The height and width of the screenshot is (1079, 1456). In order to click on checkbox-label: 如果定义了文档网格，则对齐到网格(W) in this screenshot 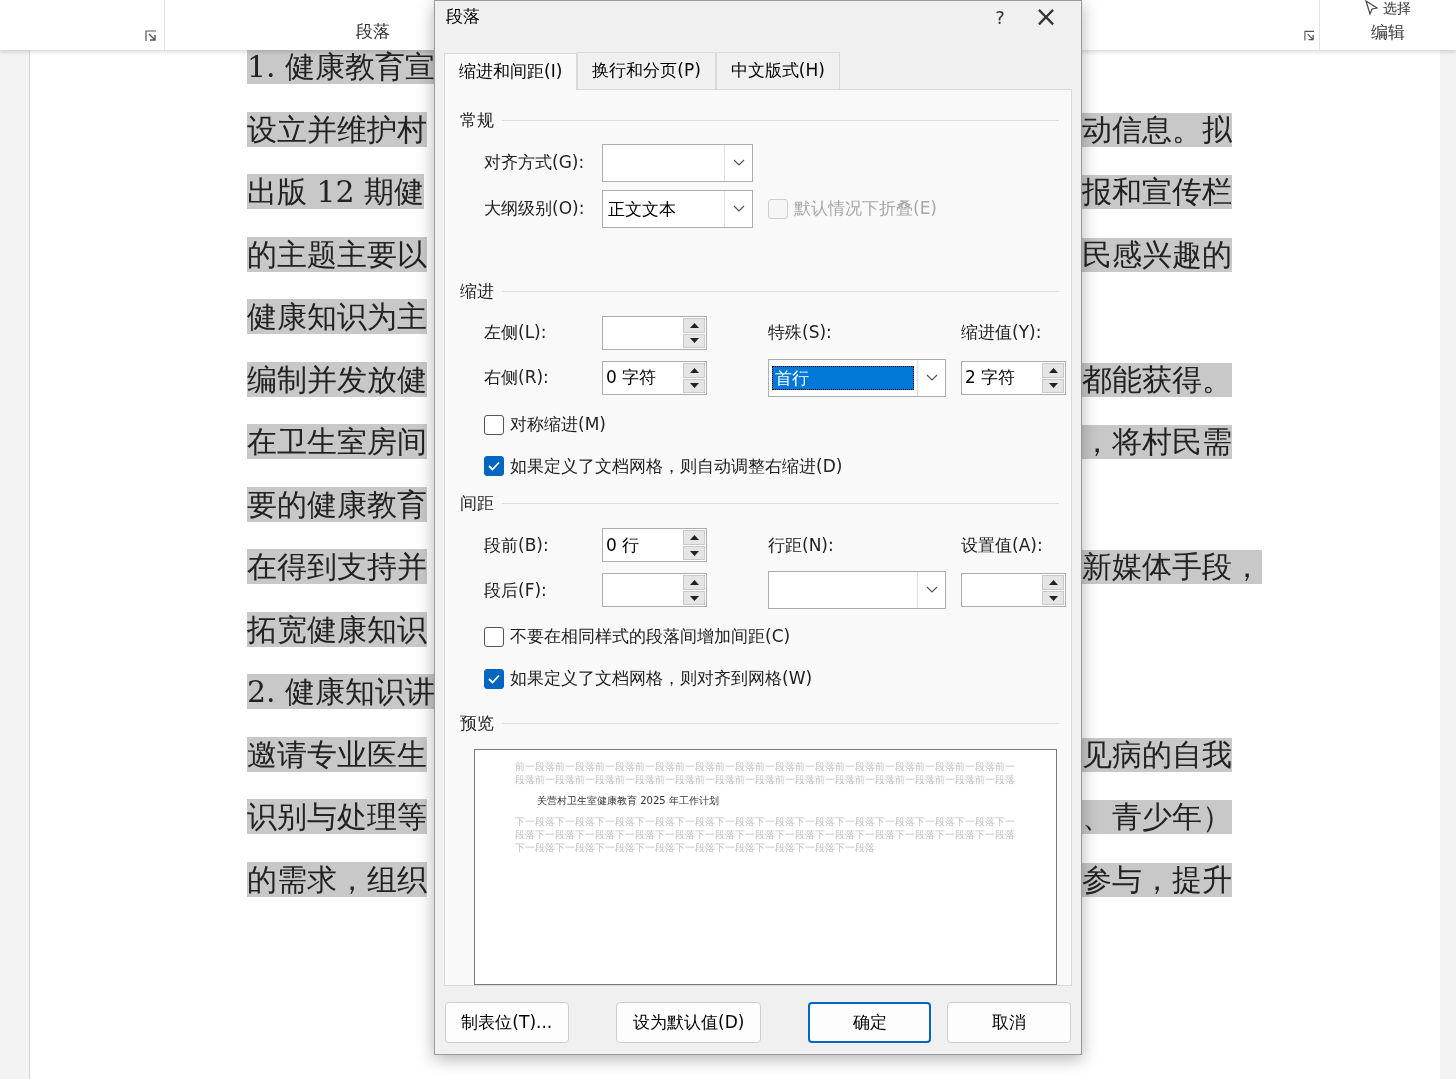, I will do `click(661, 678)`.